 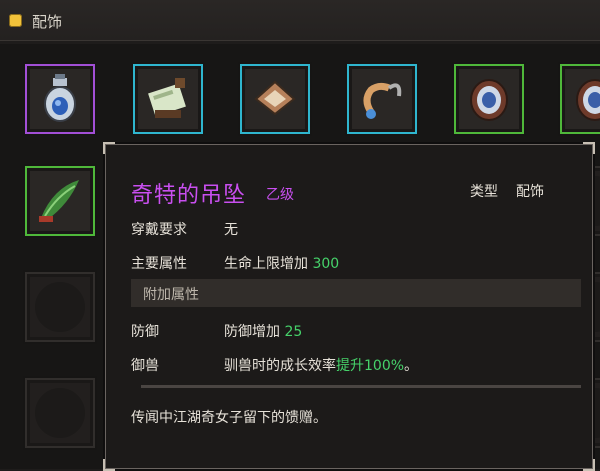 What do you see at coordinates (326, 264) in the screenshot?
I see `main-attr-num: 300` at bounding box center [326, 264].